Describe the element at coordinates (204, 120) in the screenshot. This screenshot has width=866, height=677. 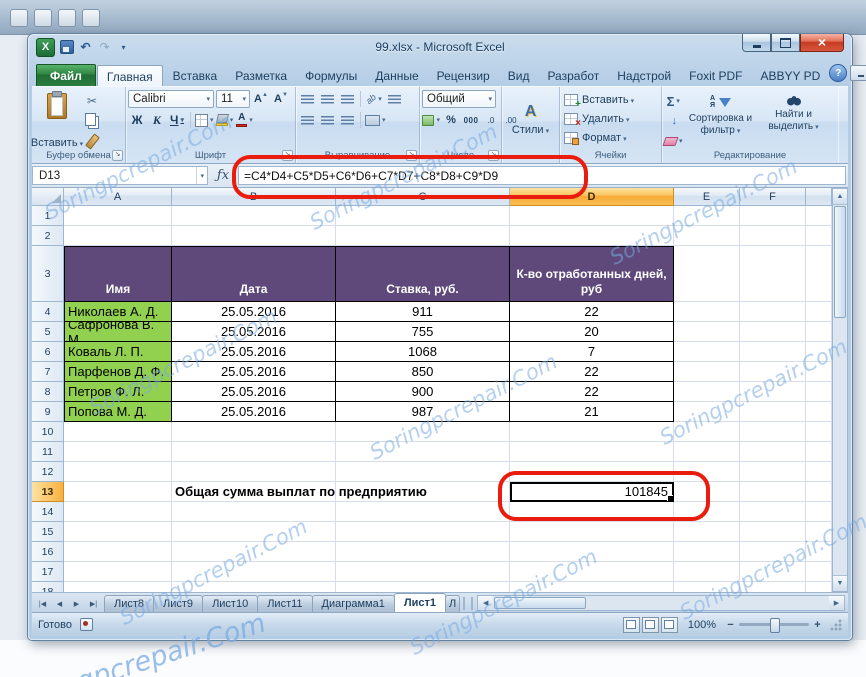
I see `borders-button` at that location.